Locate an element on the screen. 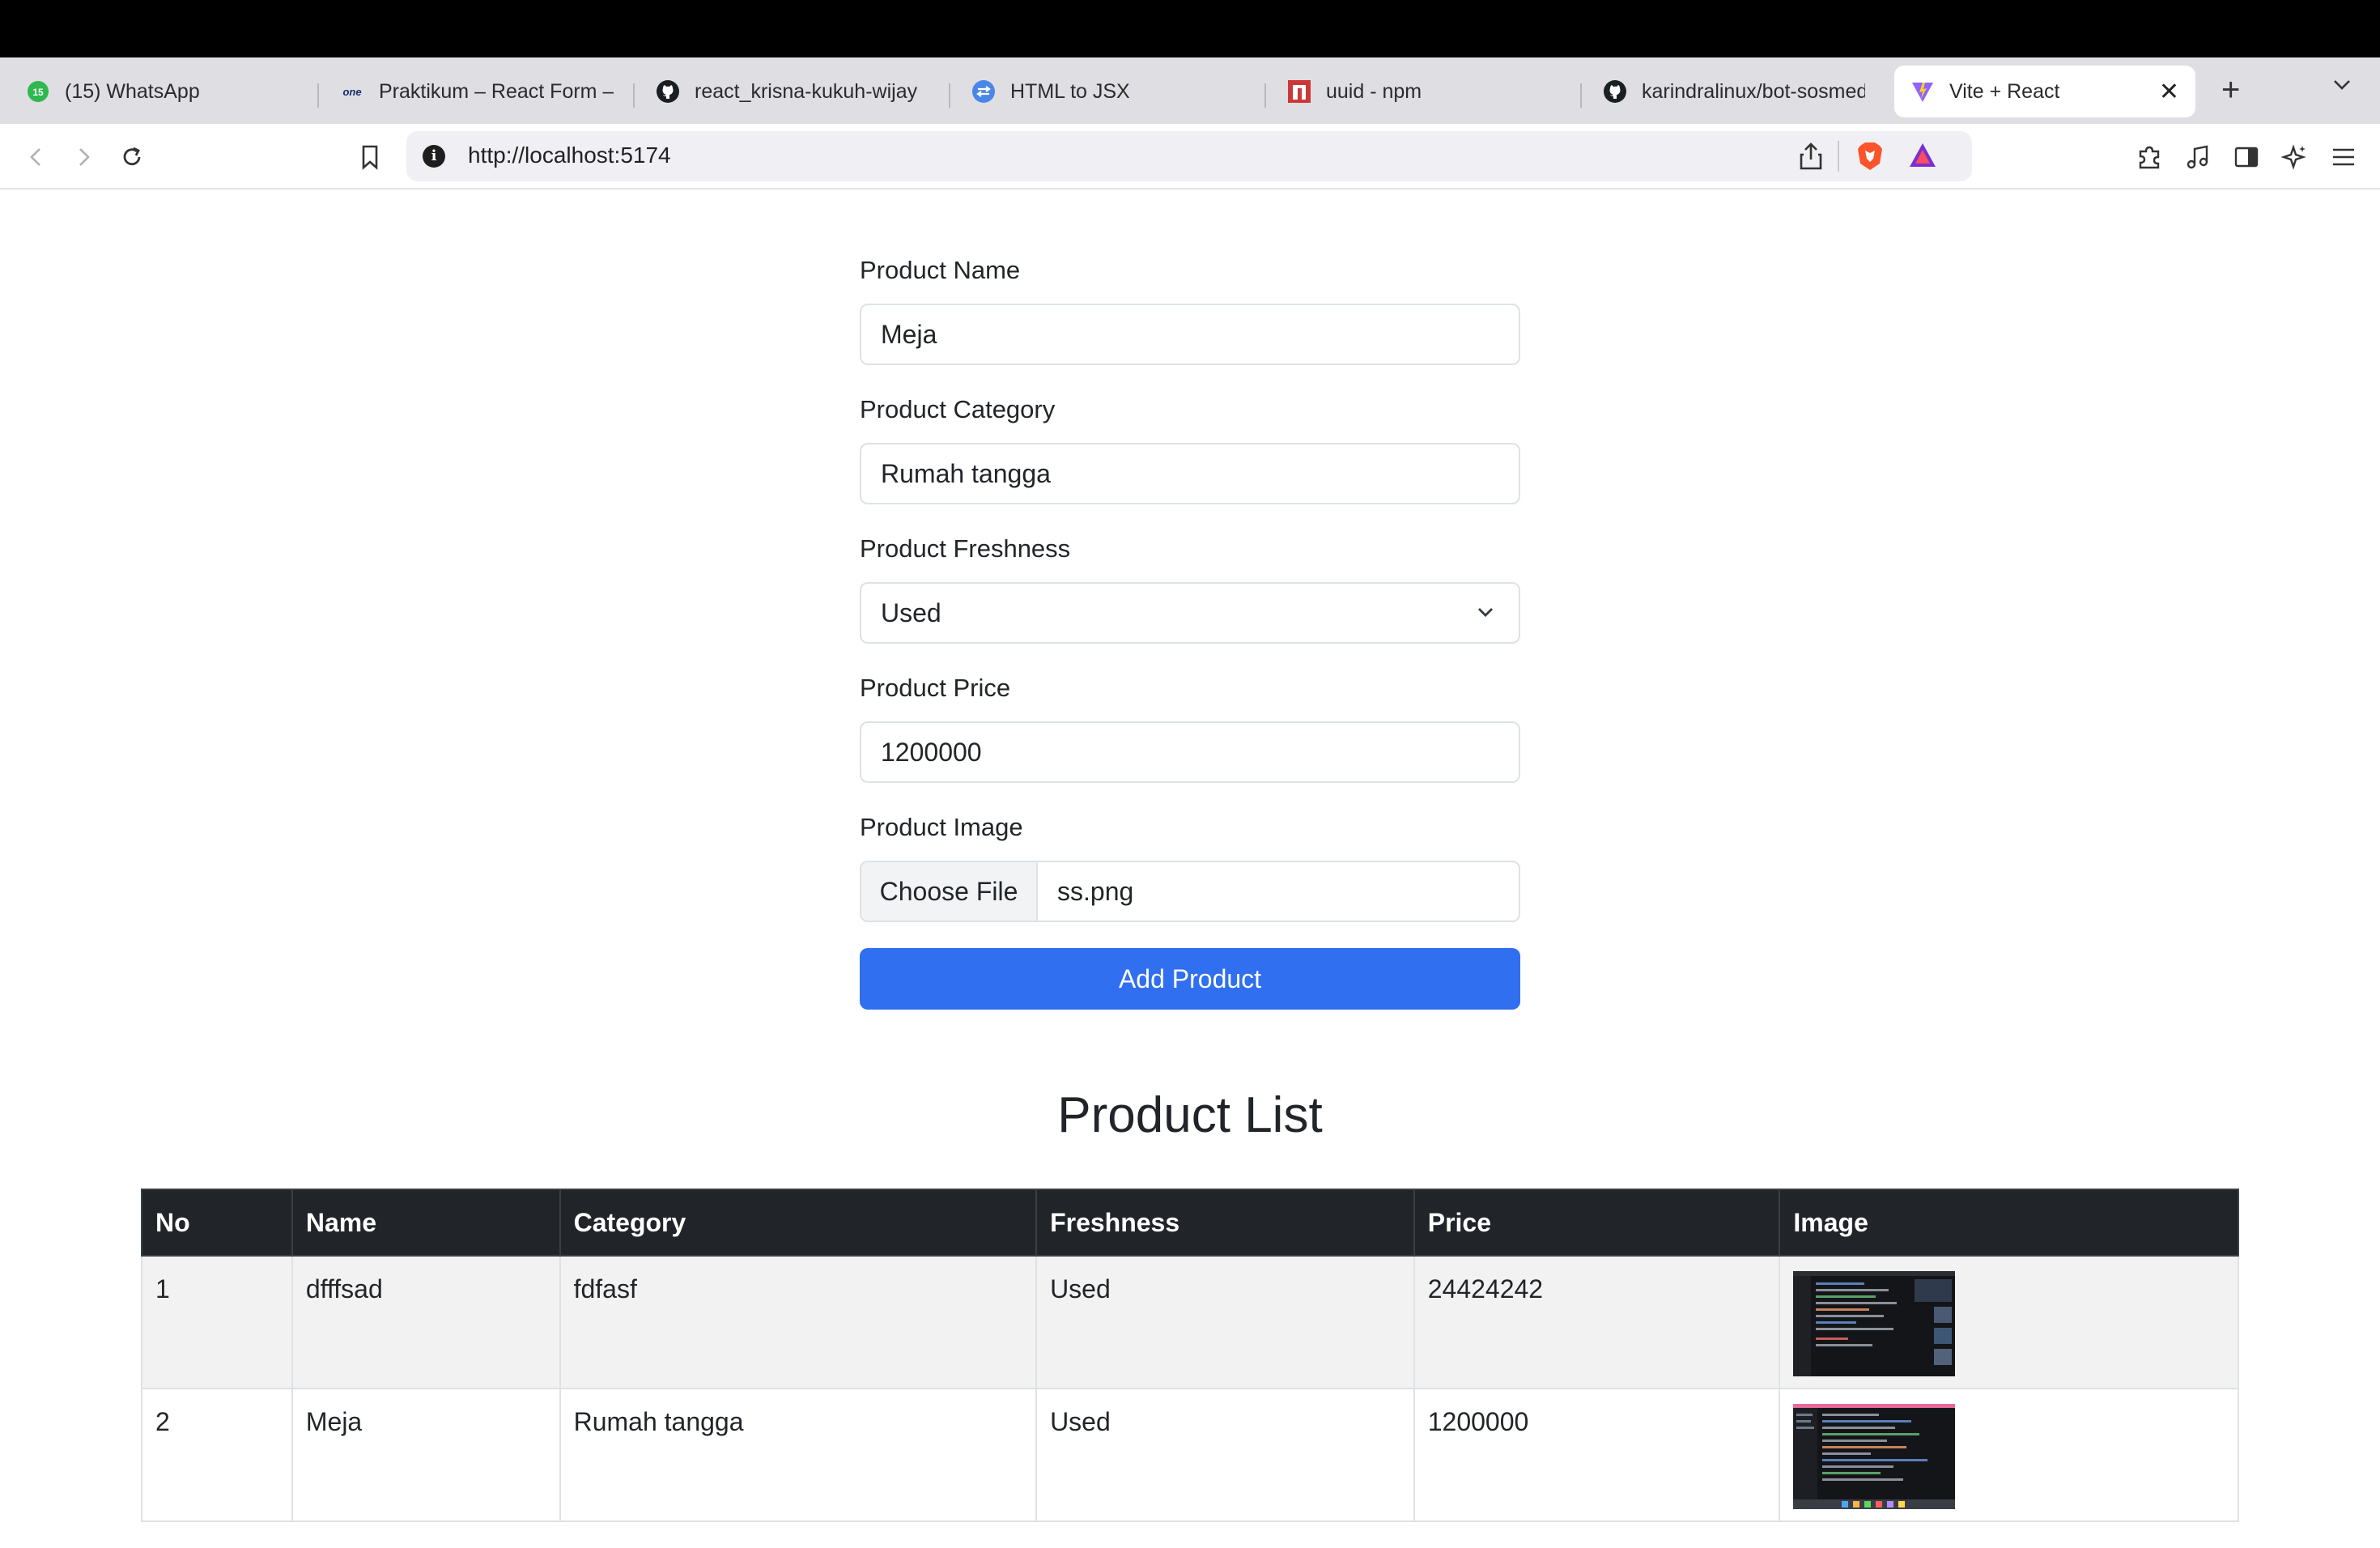 This screenshot has width=2380, height=1548. product-list-title: Product List is located at coordinates (1190, 1115).